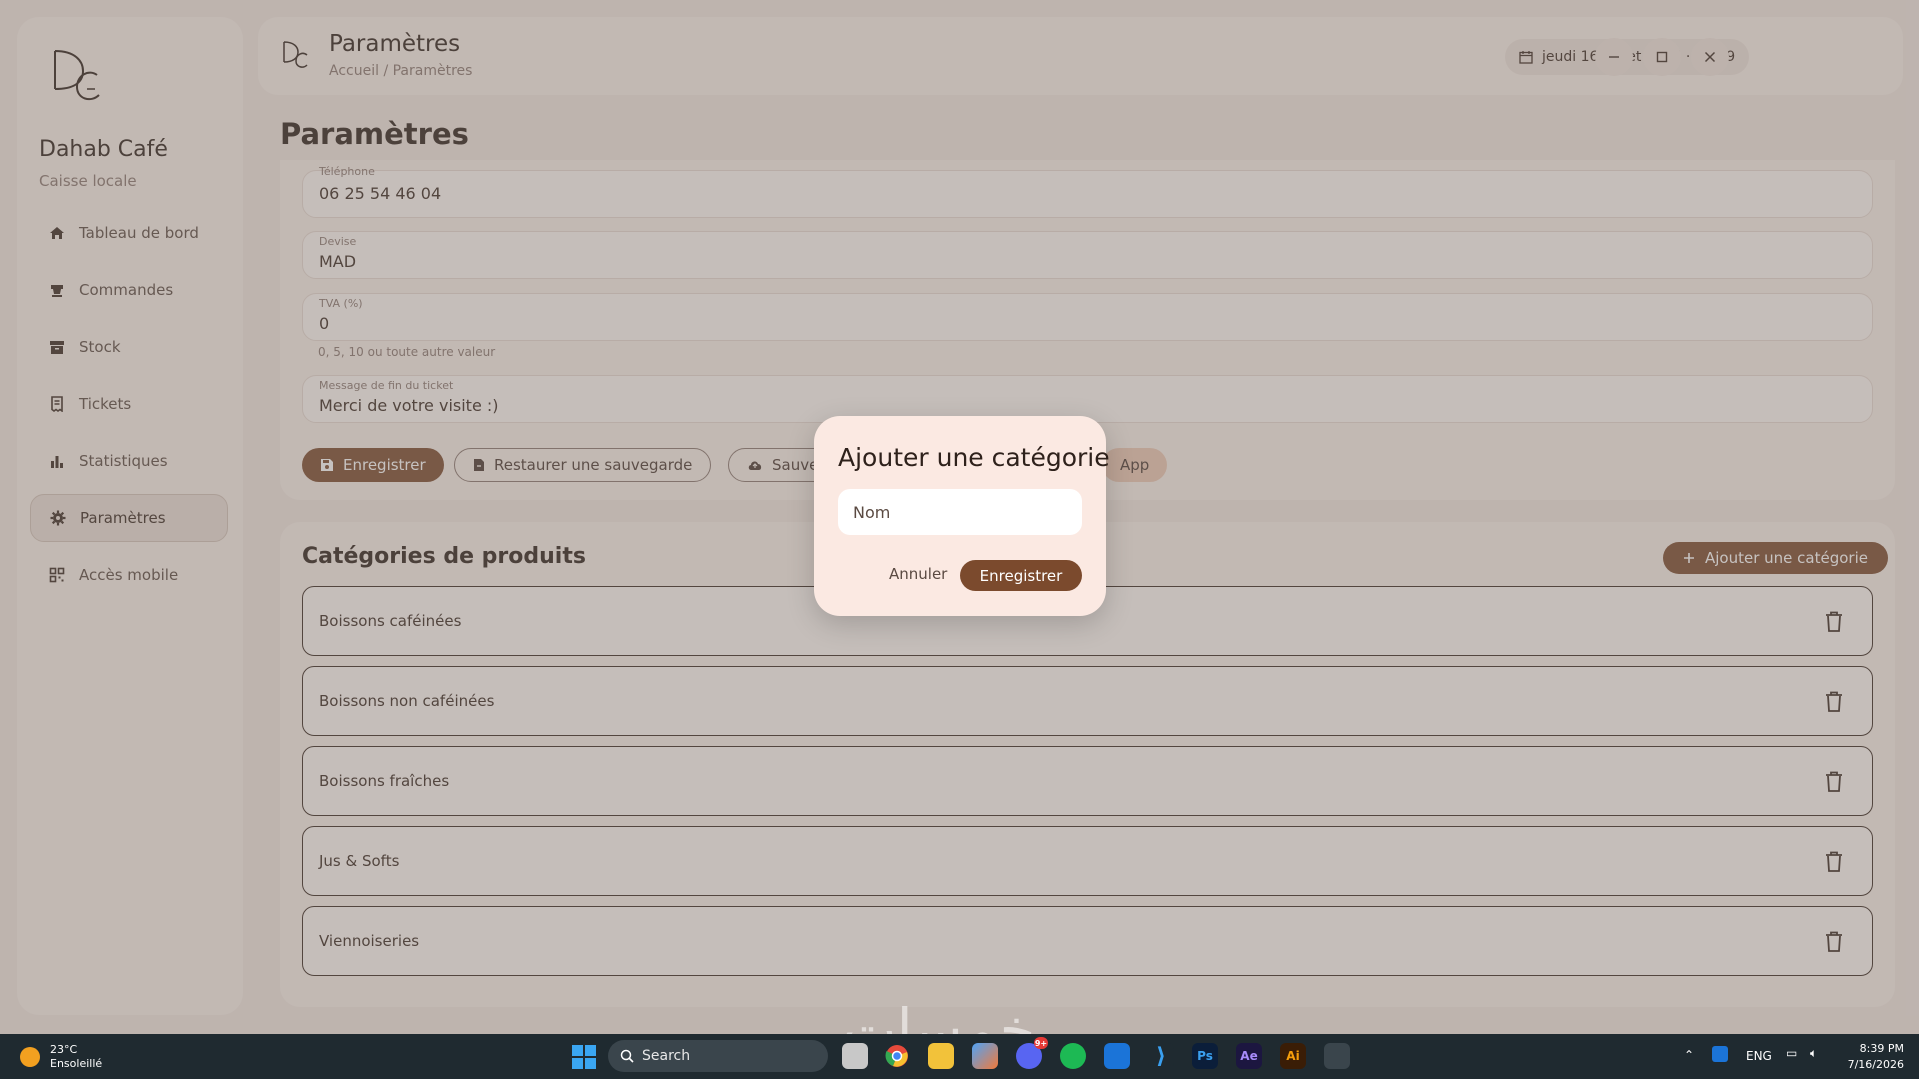  I want to click on cancel-button: Annuler, so click(918, 574).